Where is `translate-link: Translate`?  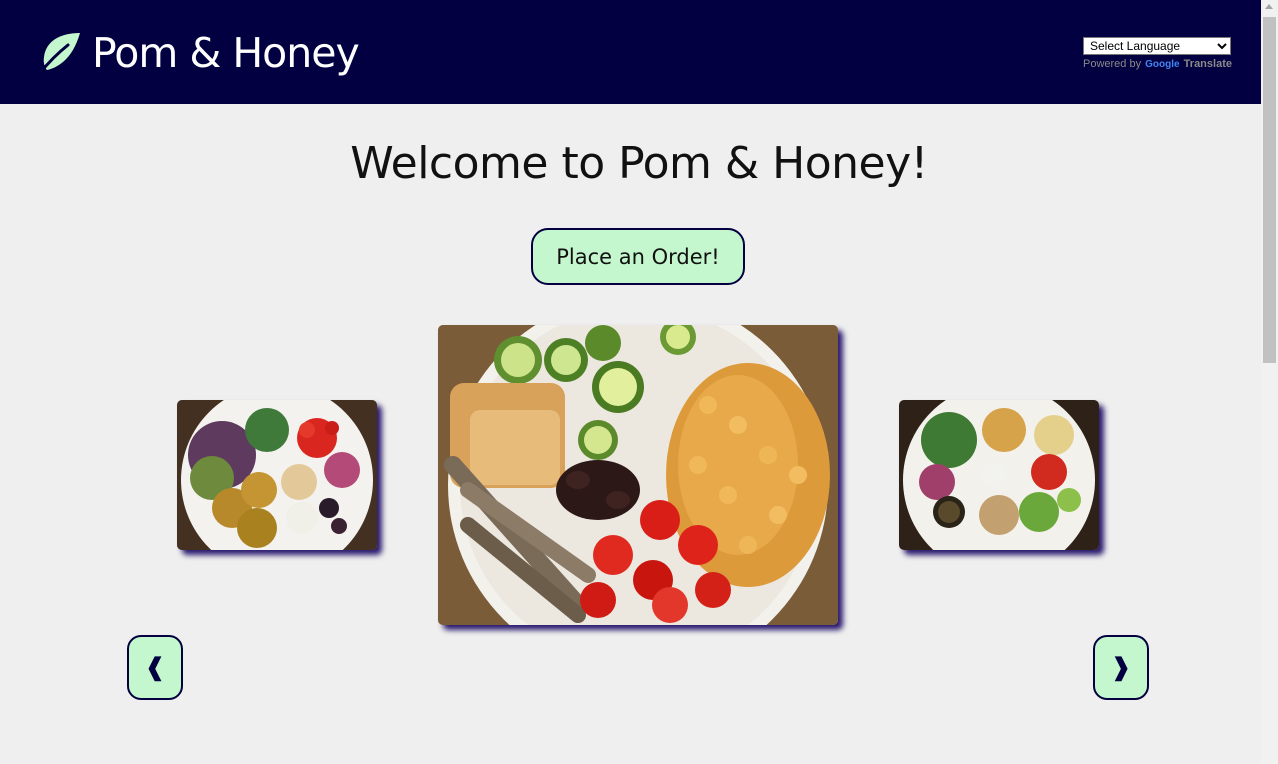 translate-link: Translate is located at coordinates (1208, 64).